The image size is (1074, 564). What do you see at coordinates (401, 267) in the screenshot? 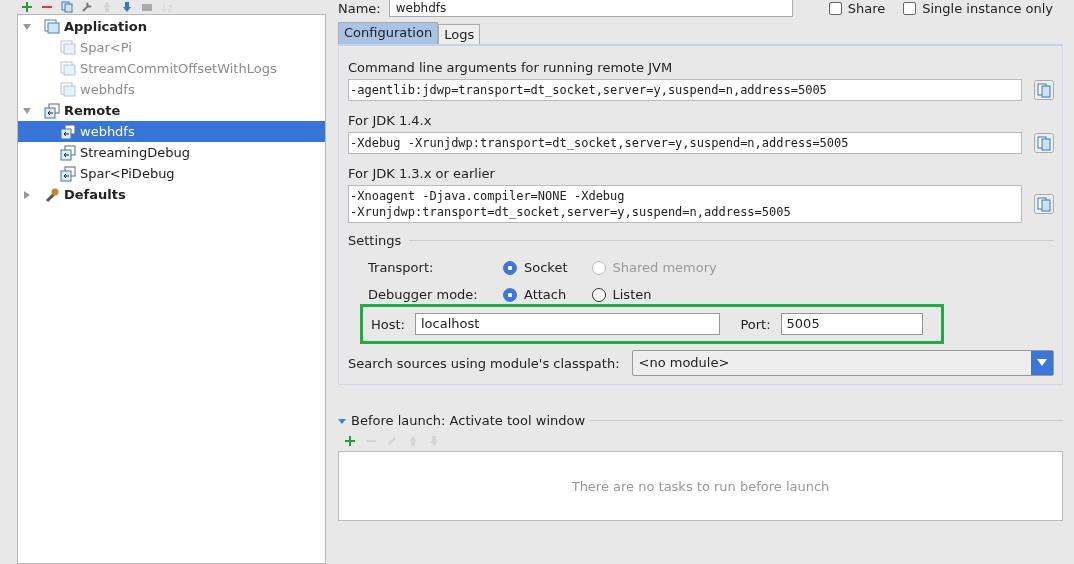
I see `setting-label: Transport:` at bounding box center [401, 267].